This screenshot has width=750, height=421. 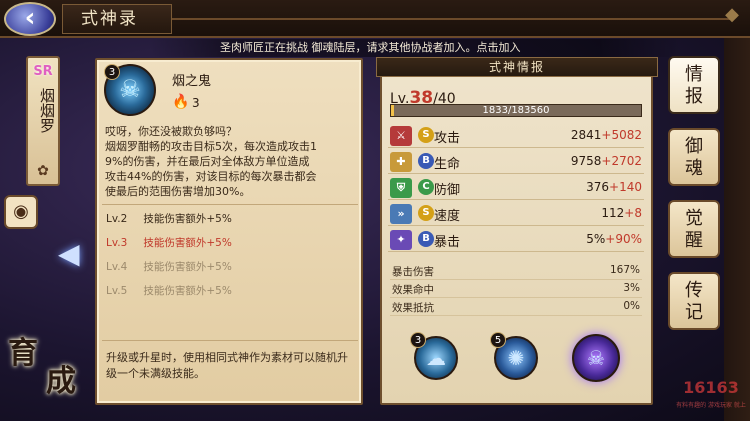 I want to click on tab-awaken: 觉 醒, so click(x=694, y=229).